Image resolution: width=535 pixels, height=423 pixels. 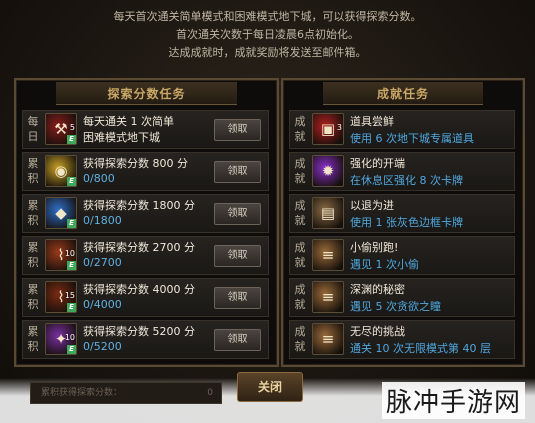 I want to click on watermark-text: 脉冲手游网, so click(x=453, y=400).